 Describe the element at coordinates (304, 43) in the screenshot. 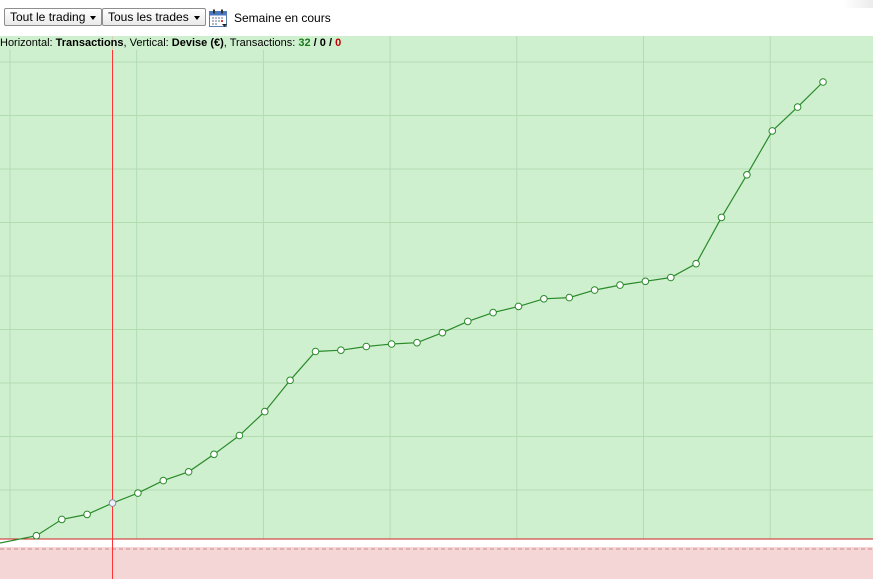

I see `transactions-total: 32` at that location.